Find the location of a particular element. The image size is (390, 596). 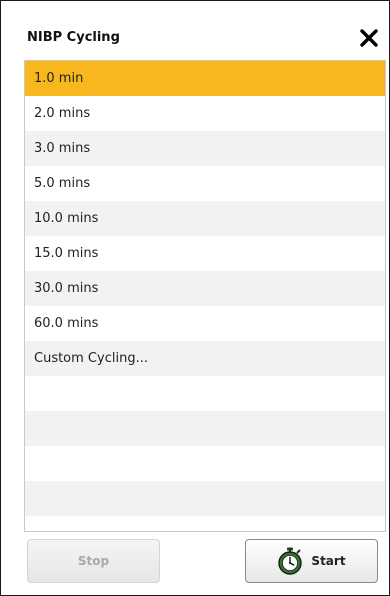

stop-button-label: Stop is located at coordinates (93, 561).